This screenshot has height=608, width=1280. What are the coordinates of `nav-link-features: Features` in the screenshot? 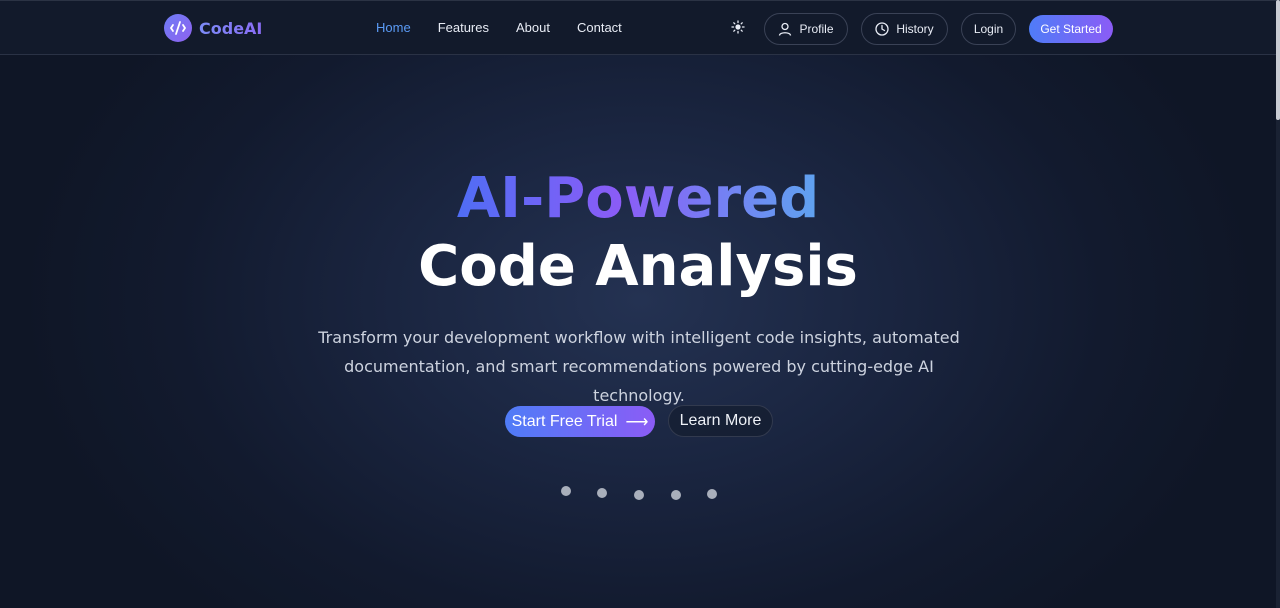 It's located at (463, 27).